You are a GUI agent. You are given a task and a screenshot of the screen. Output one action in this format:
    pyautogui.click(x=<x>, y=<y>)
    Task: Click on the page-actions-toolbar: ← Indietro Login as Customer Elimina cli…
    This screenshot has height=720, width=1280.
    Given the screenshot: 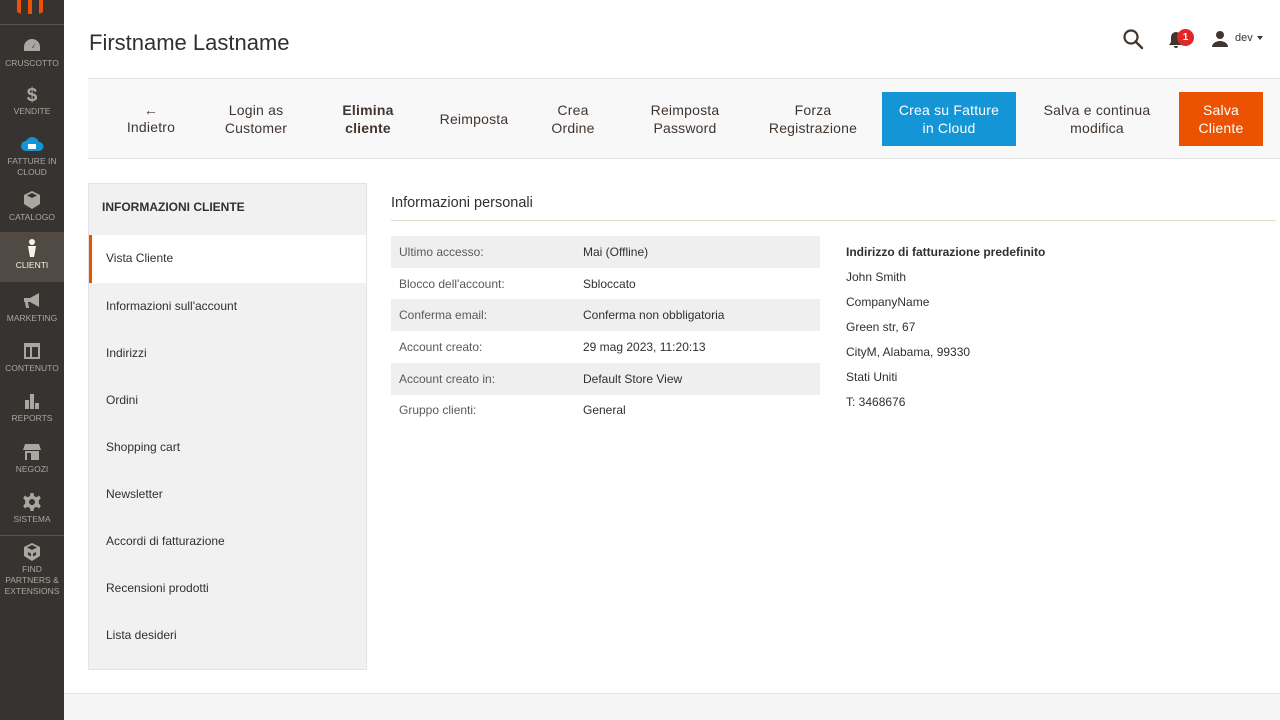 What is the action you would take?
    pyautogui.click(x=684, y=118)
    